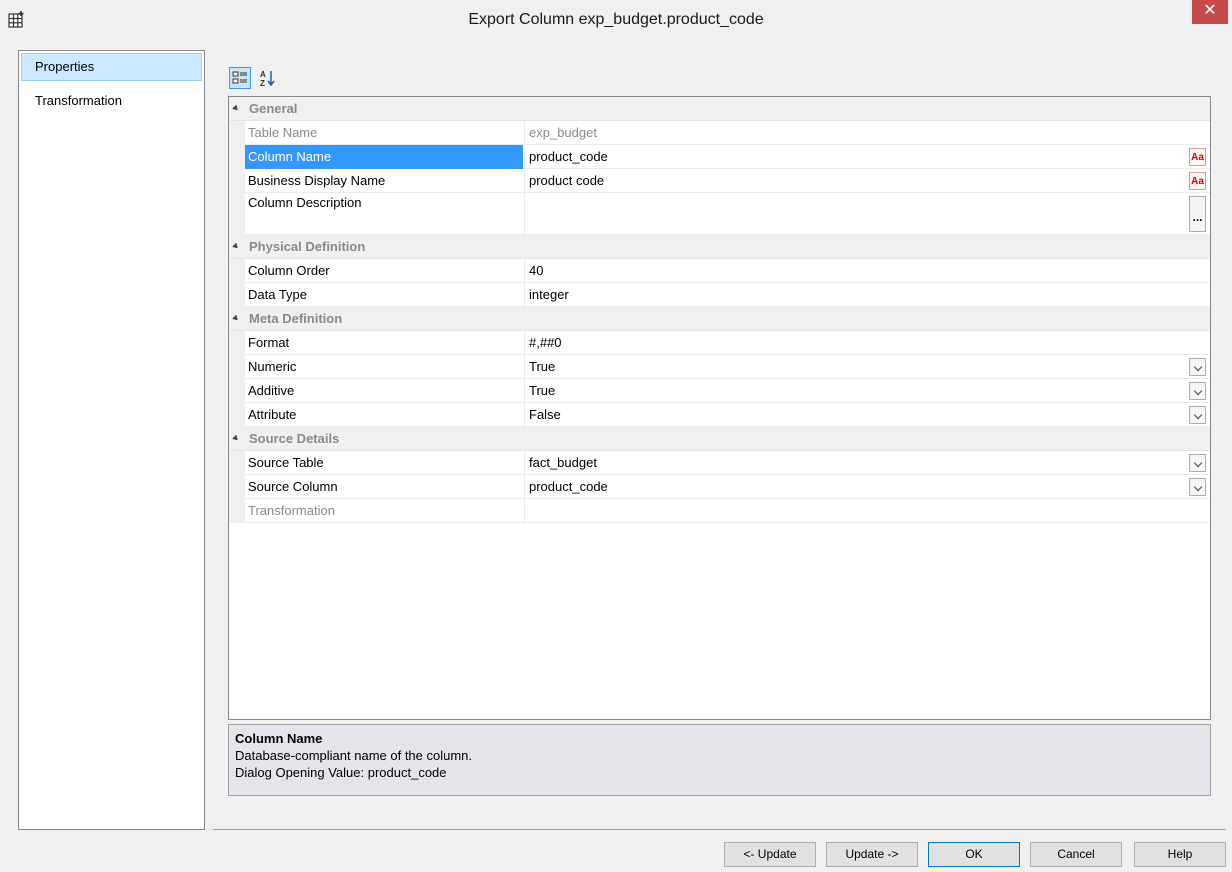 The height and width of the screenshot is (872, 1232). What do you see at coordinates (384, 463) in the screenshot?
I see `property-name: Source Table` at bounding box center [384, 463].